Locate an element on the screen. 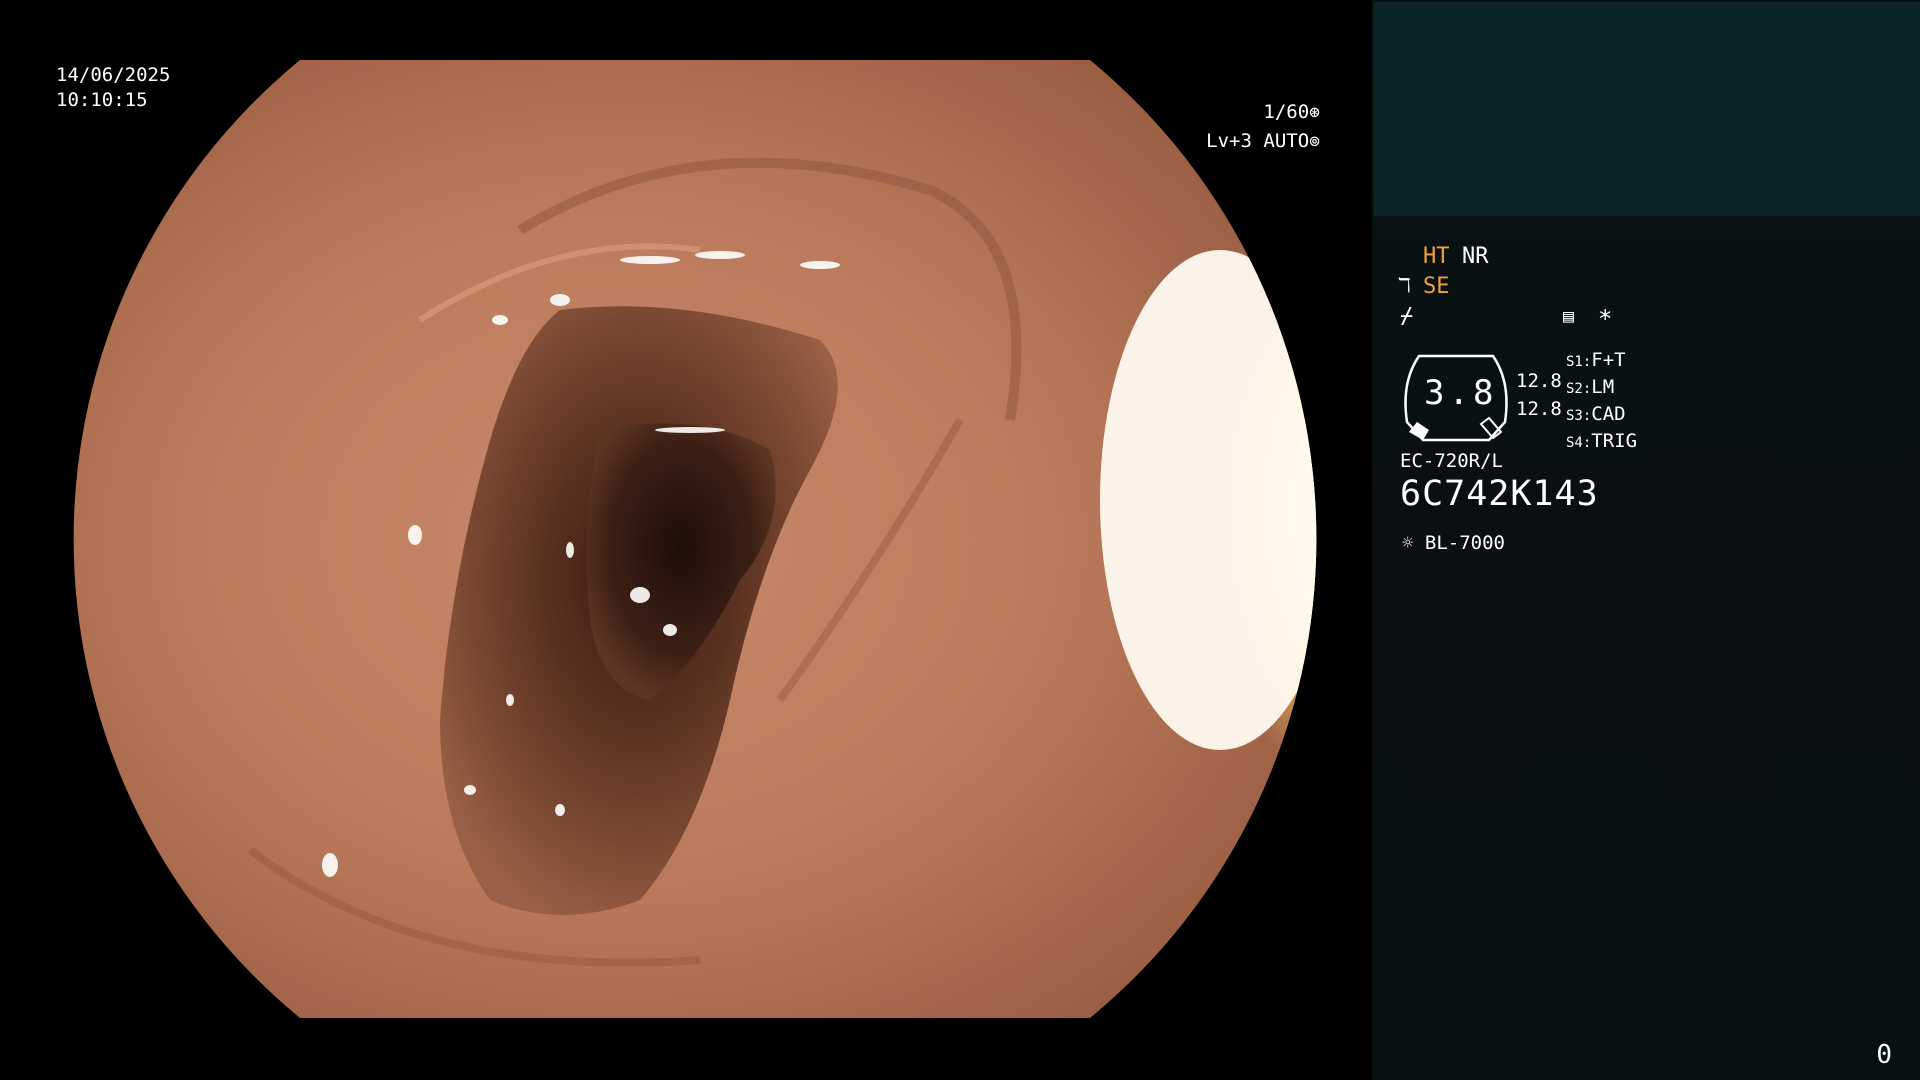  page-number: 0 is located at coordinates (1884, 1055).